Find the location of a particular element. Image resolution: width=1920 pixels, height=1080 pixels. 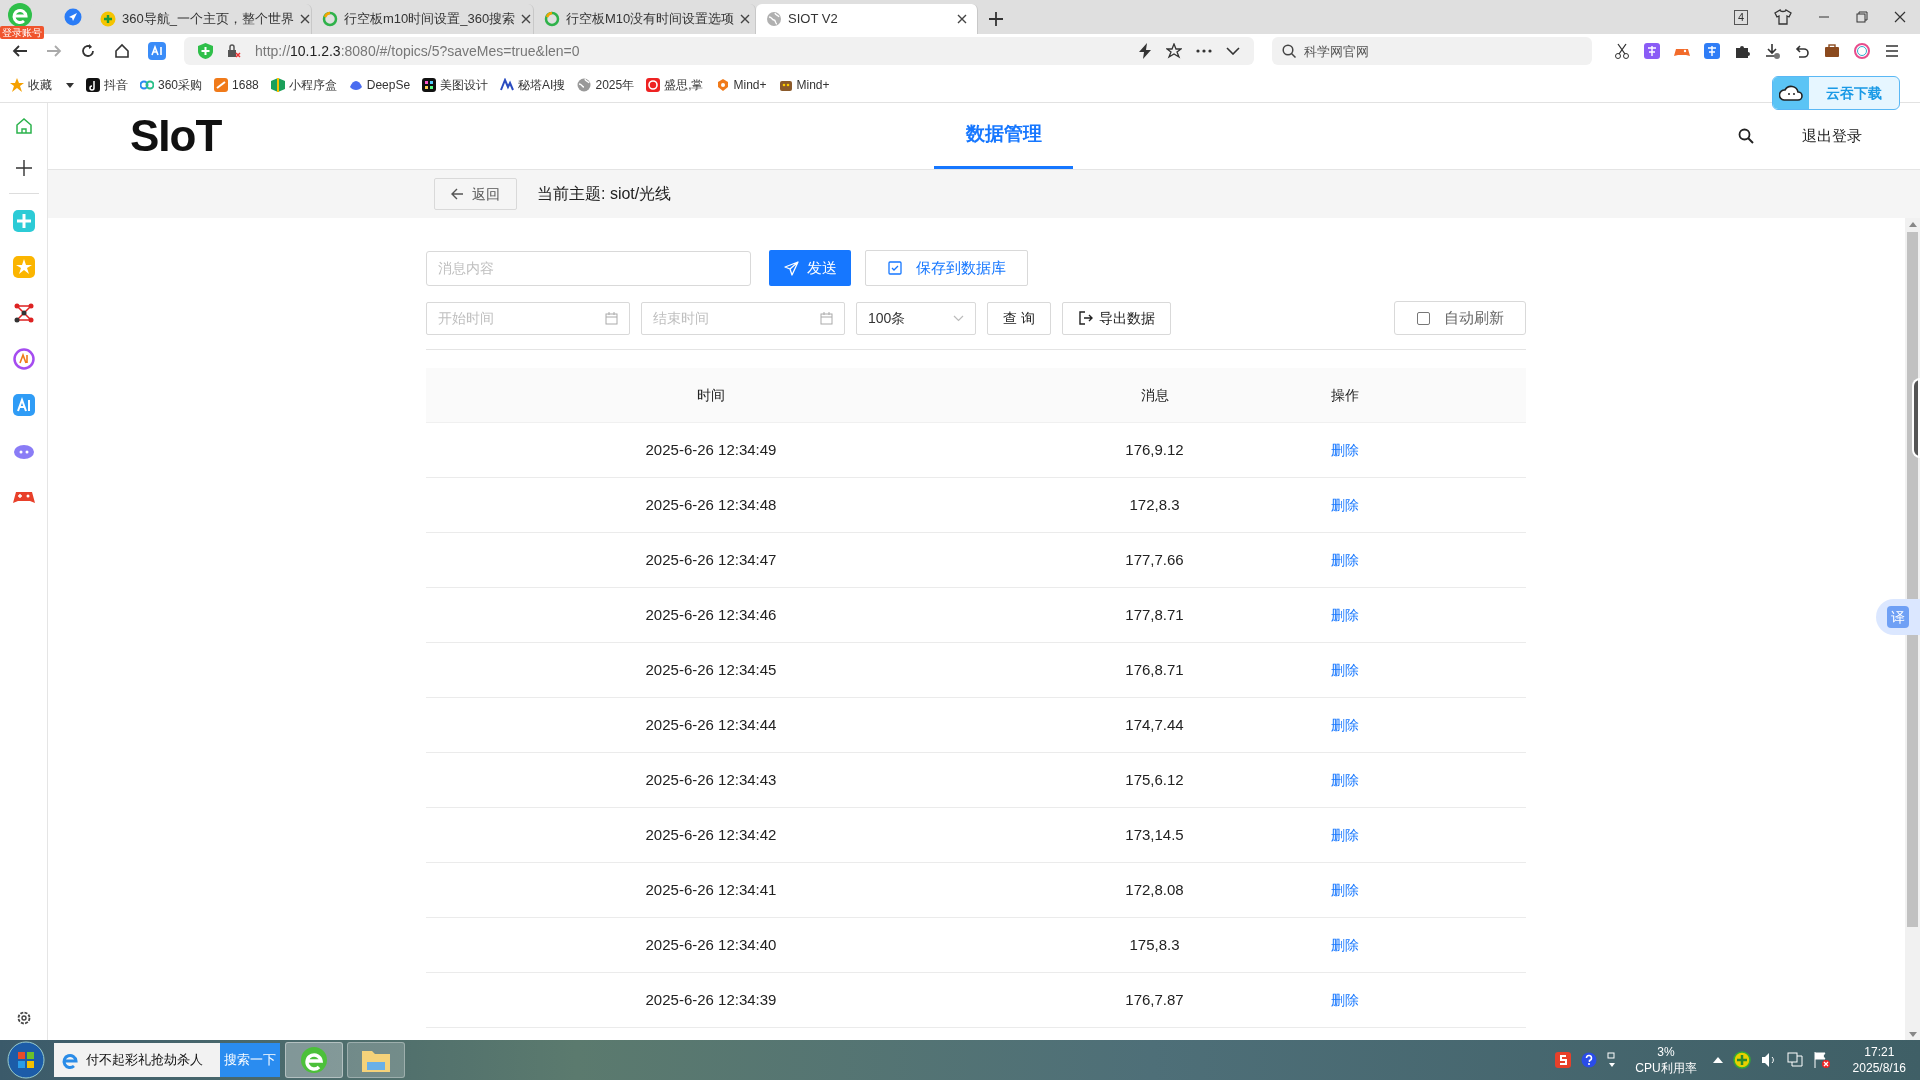

speaker-icon is located at coordinates (1768, 1060).